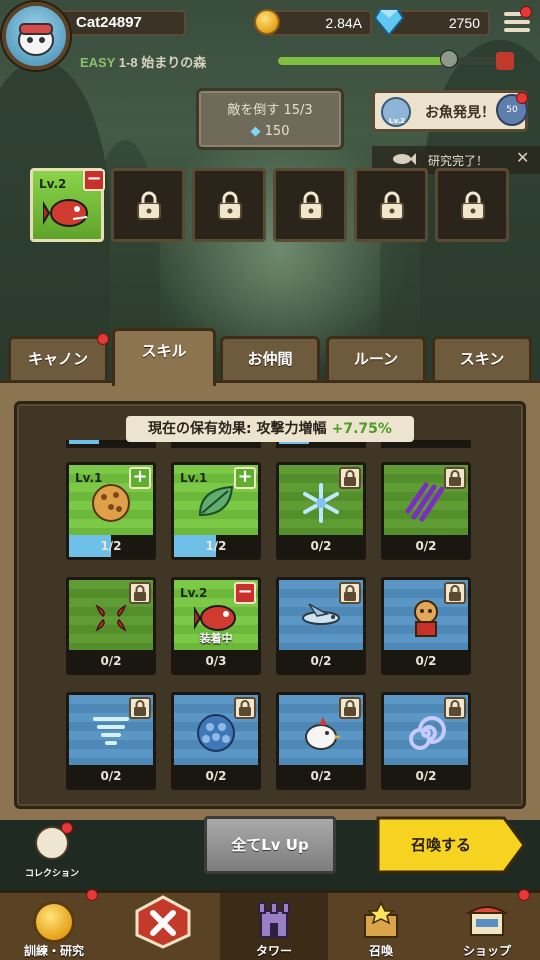 The width and height of the screenshot is (540, 960). I want to click on fish-count-badge: 50, so click(512, 109).